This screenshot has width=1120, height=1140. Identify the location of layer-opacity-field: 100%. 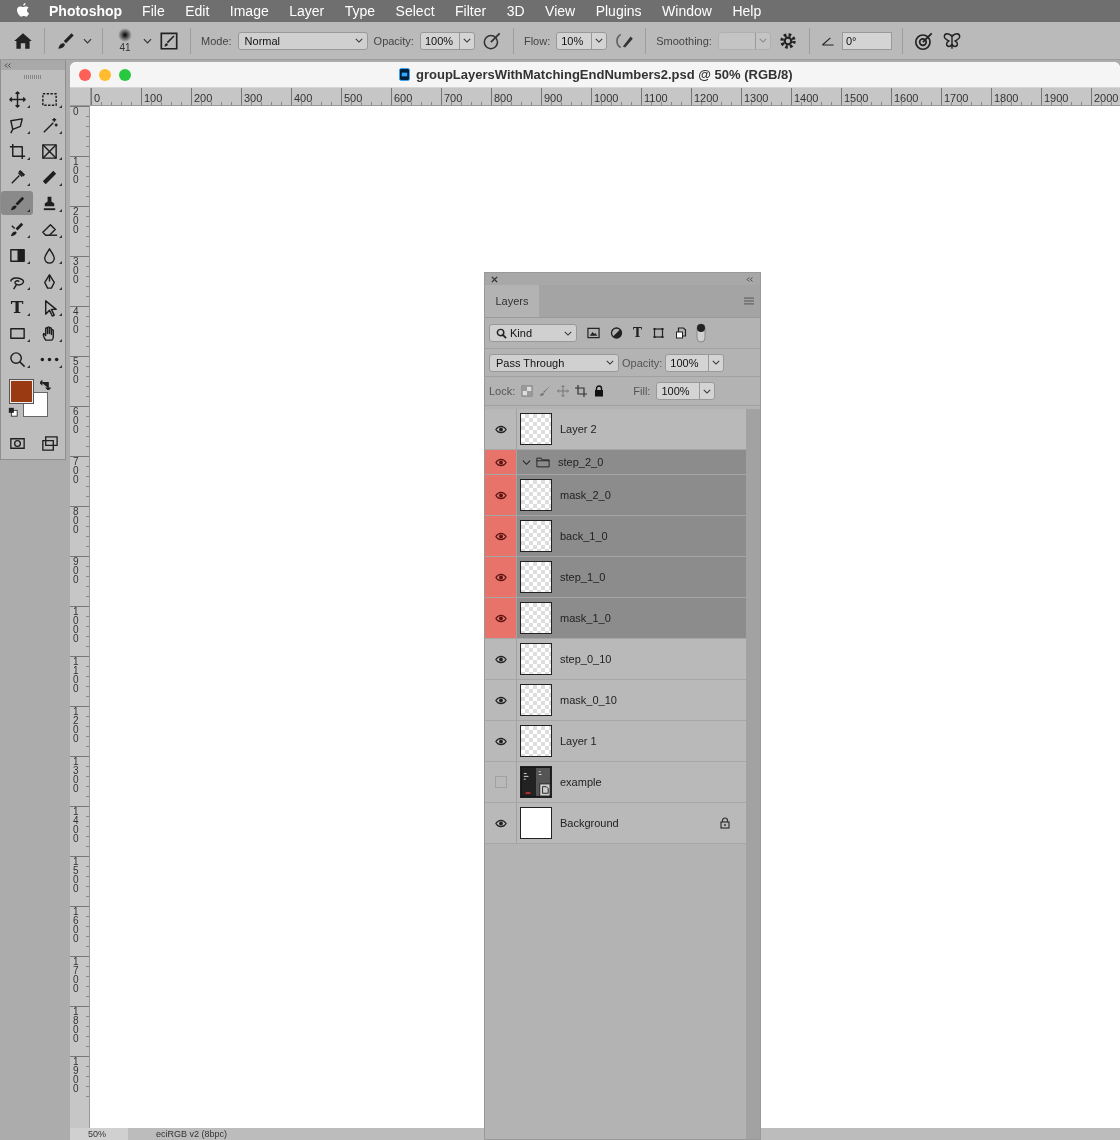
(695, 362).